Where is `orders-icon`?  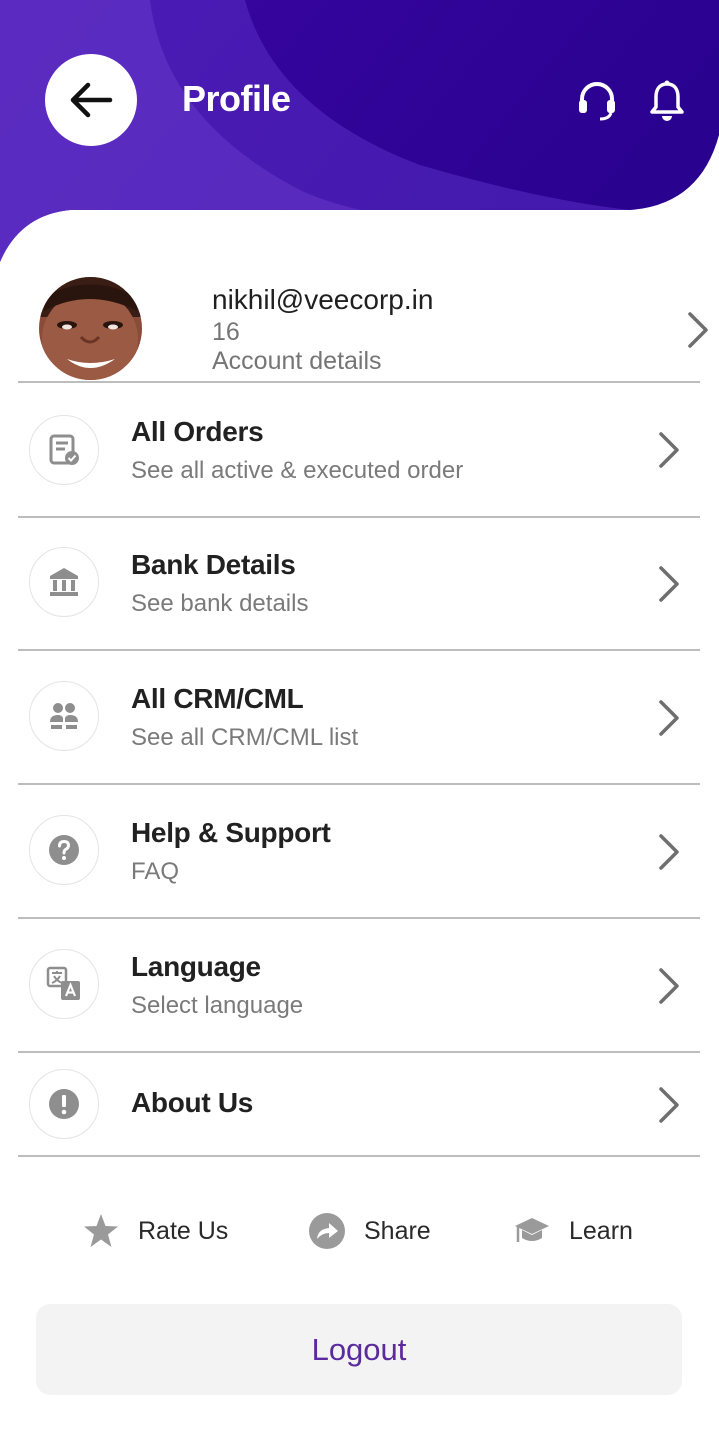 orders-icon is located at coordinates (64, 449).